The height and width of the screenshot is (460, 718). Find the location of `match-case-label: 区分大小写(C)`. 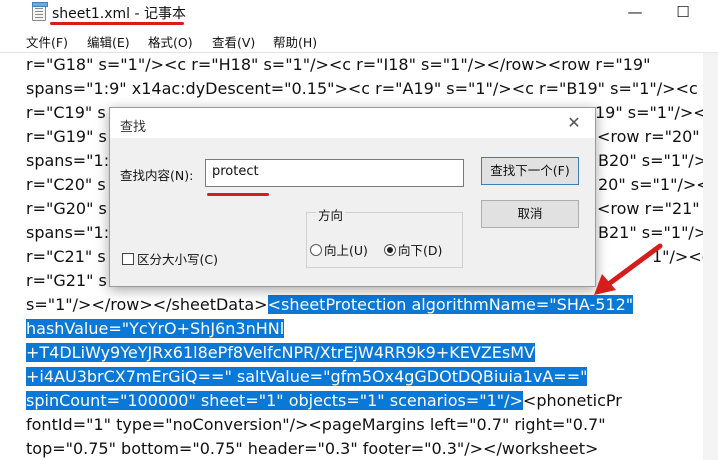

match-case-label: 区分大小写(C) is located at coordinates (177, 259).